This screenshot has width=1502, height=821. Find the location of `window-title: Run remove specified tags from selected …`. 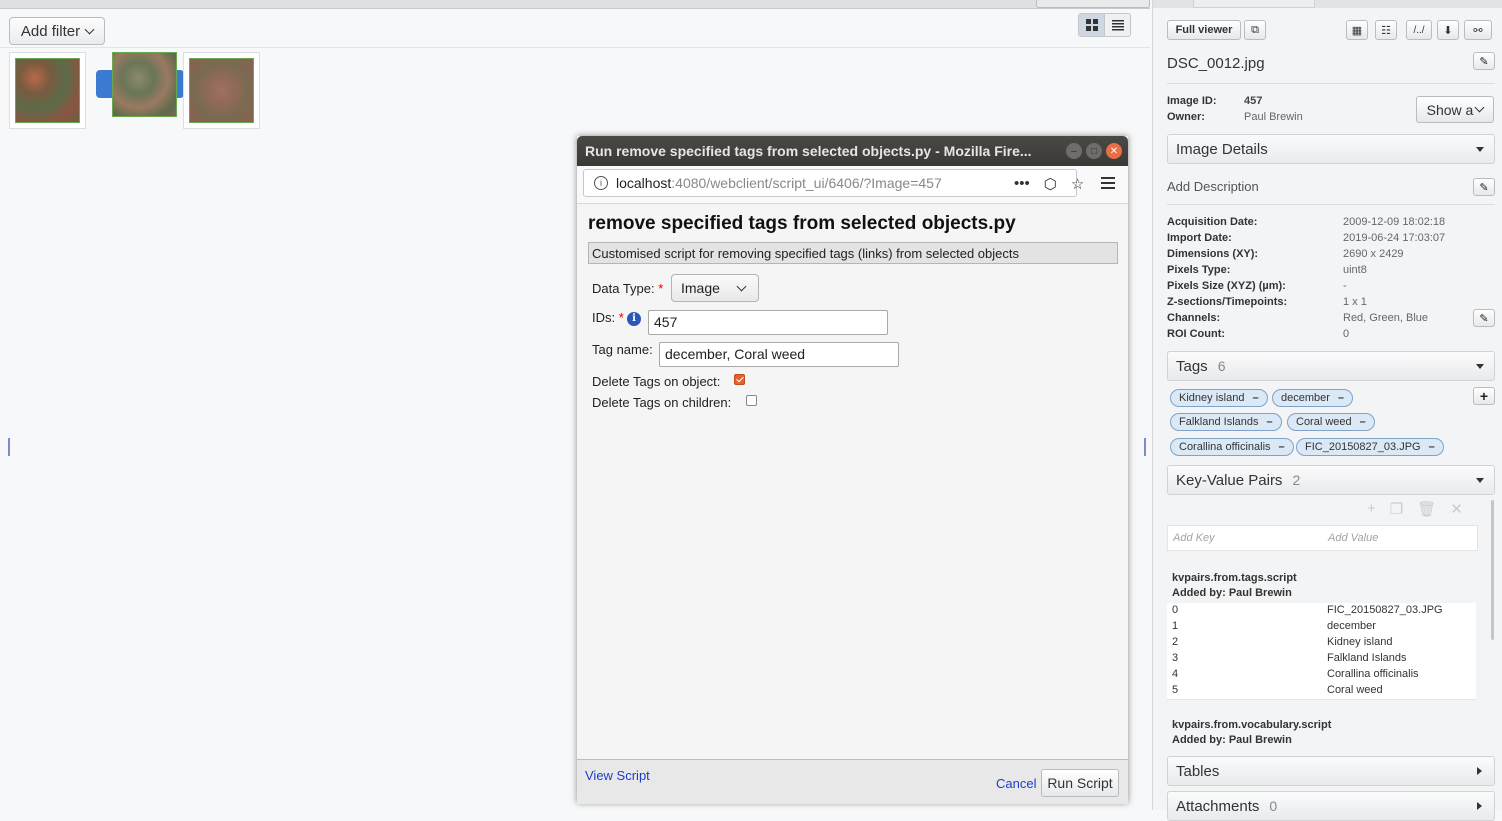

window-title: Run remove specified tags from selected … is located at coordinates (808, 151).